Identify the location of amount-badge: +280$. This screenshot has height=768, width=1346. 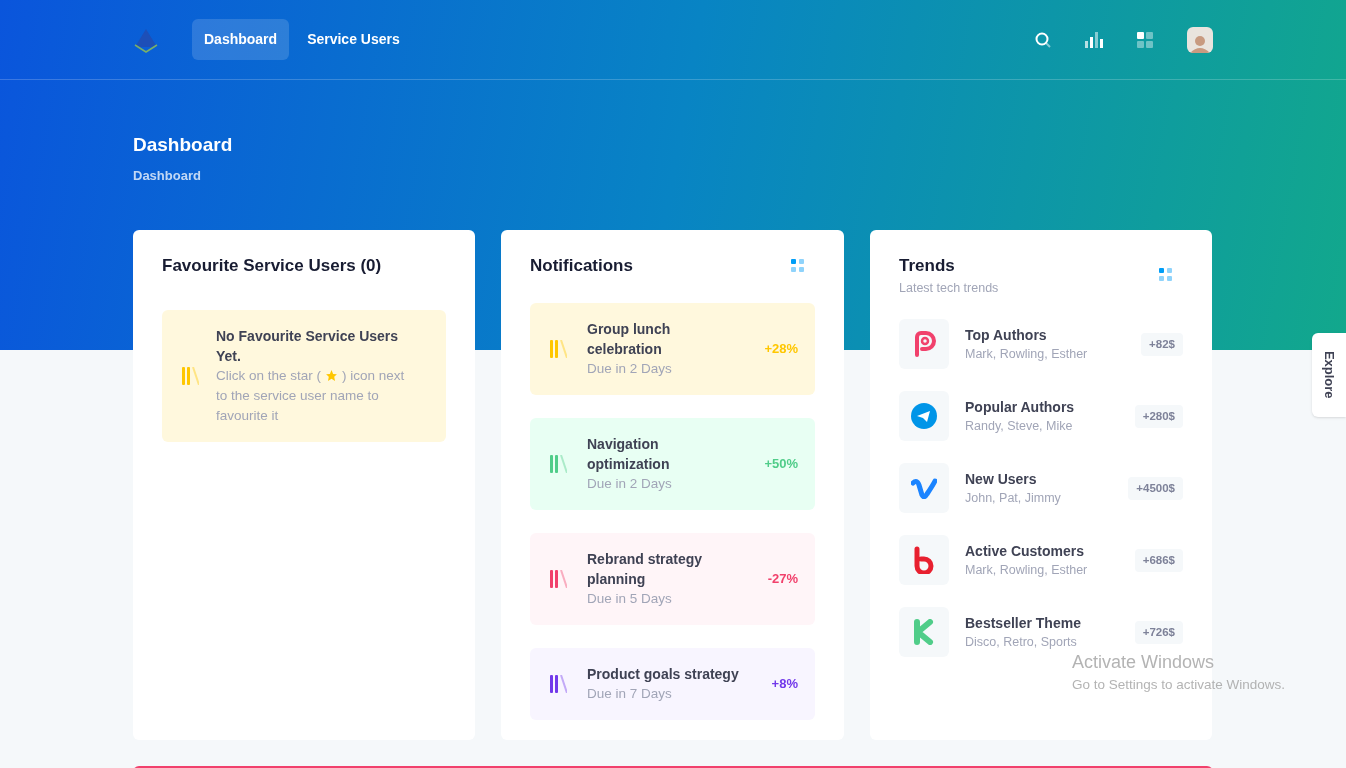
(1158, 416).